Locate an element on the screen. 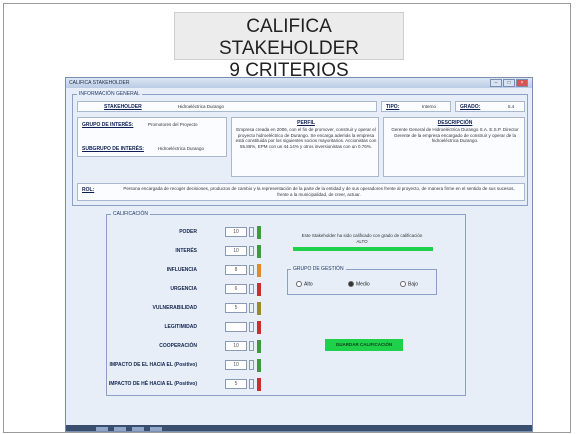 This screenshot has height=434, width=576. guardar-button: GUARDAR CALIFICACIÓN is located at coordinates (364, 345).